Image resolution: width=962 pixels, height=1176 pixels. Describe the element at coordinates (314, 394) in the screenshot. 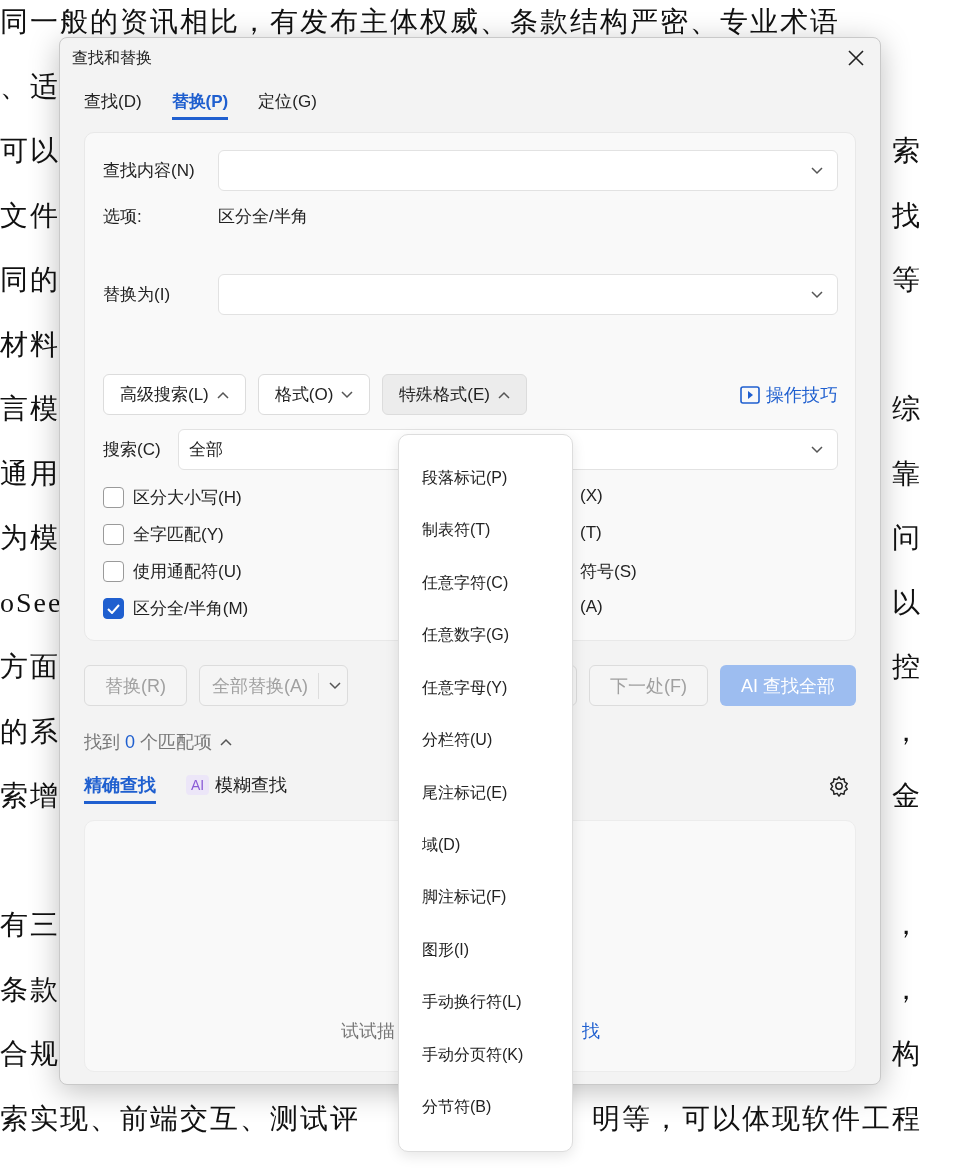

I see `dropdown-button: 格式(O)` at that location.